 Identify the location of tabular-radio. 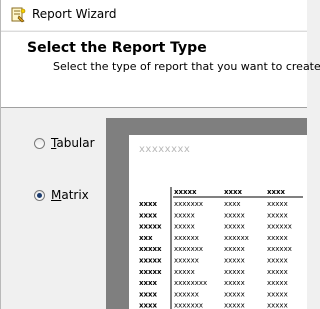
(39, 143).